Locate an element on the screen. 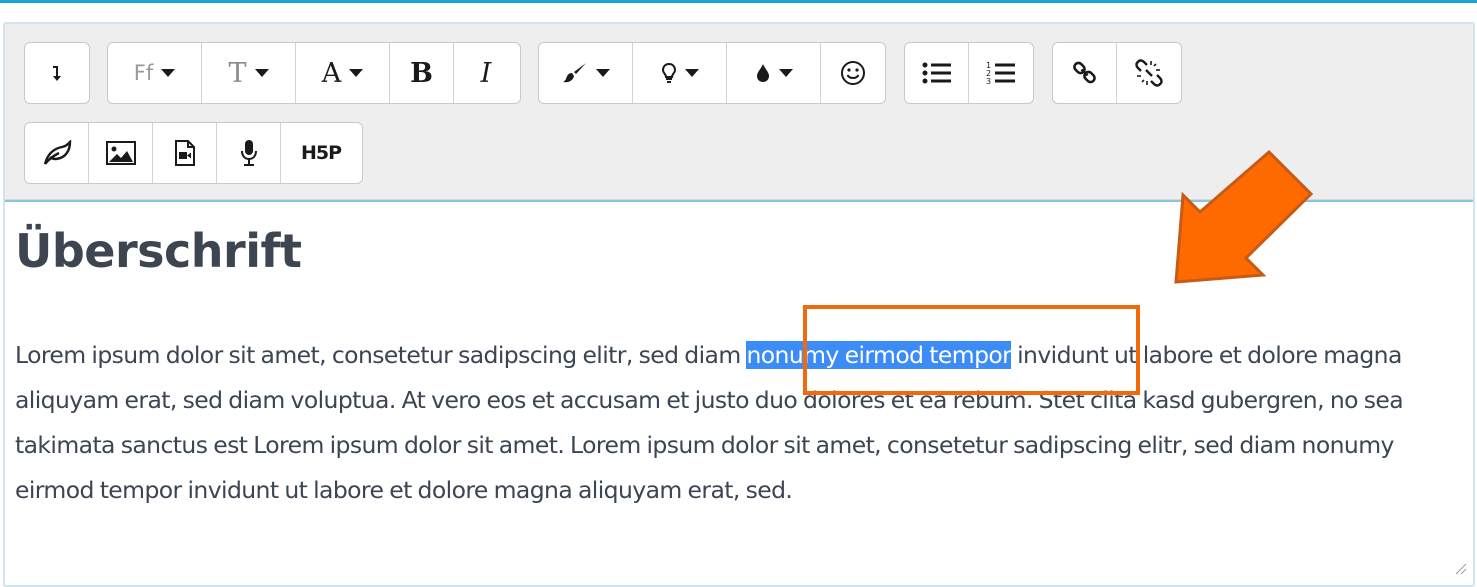 The width and height of the screenshot is (1477, 587). paragraph-break-button is located at coordinates (57, 73).